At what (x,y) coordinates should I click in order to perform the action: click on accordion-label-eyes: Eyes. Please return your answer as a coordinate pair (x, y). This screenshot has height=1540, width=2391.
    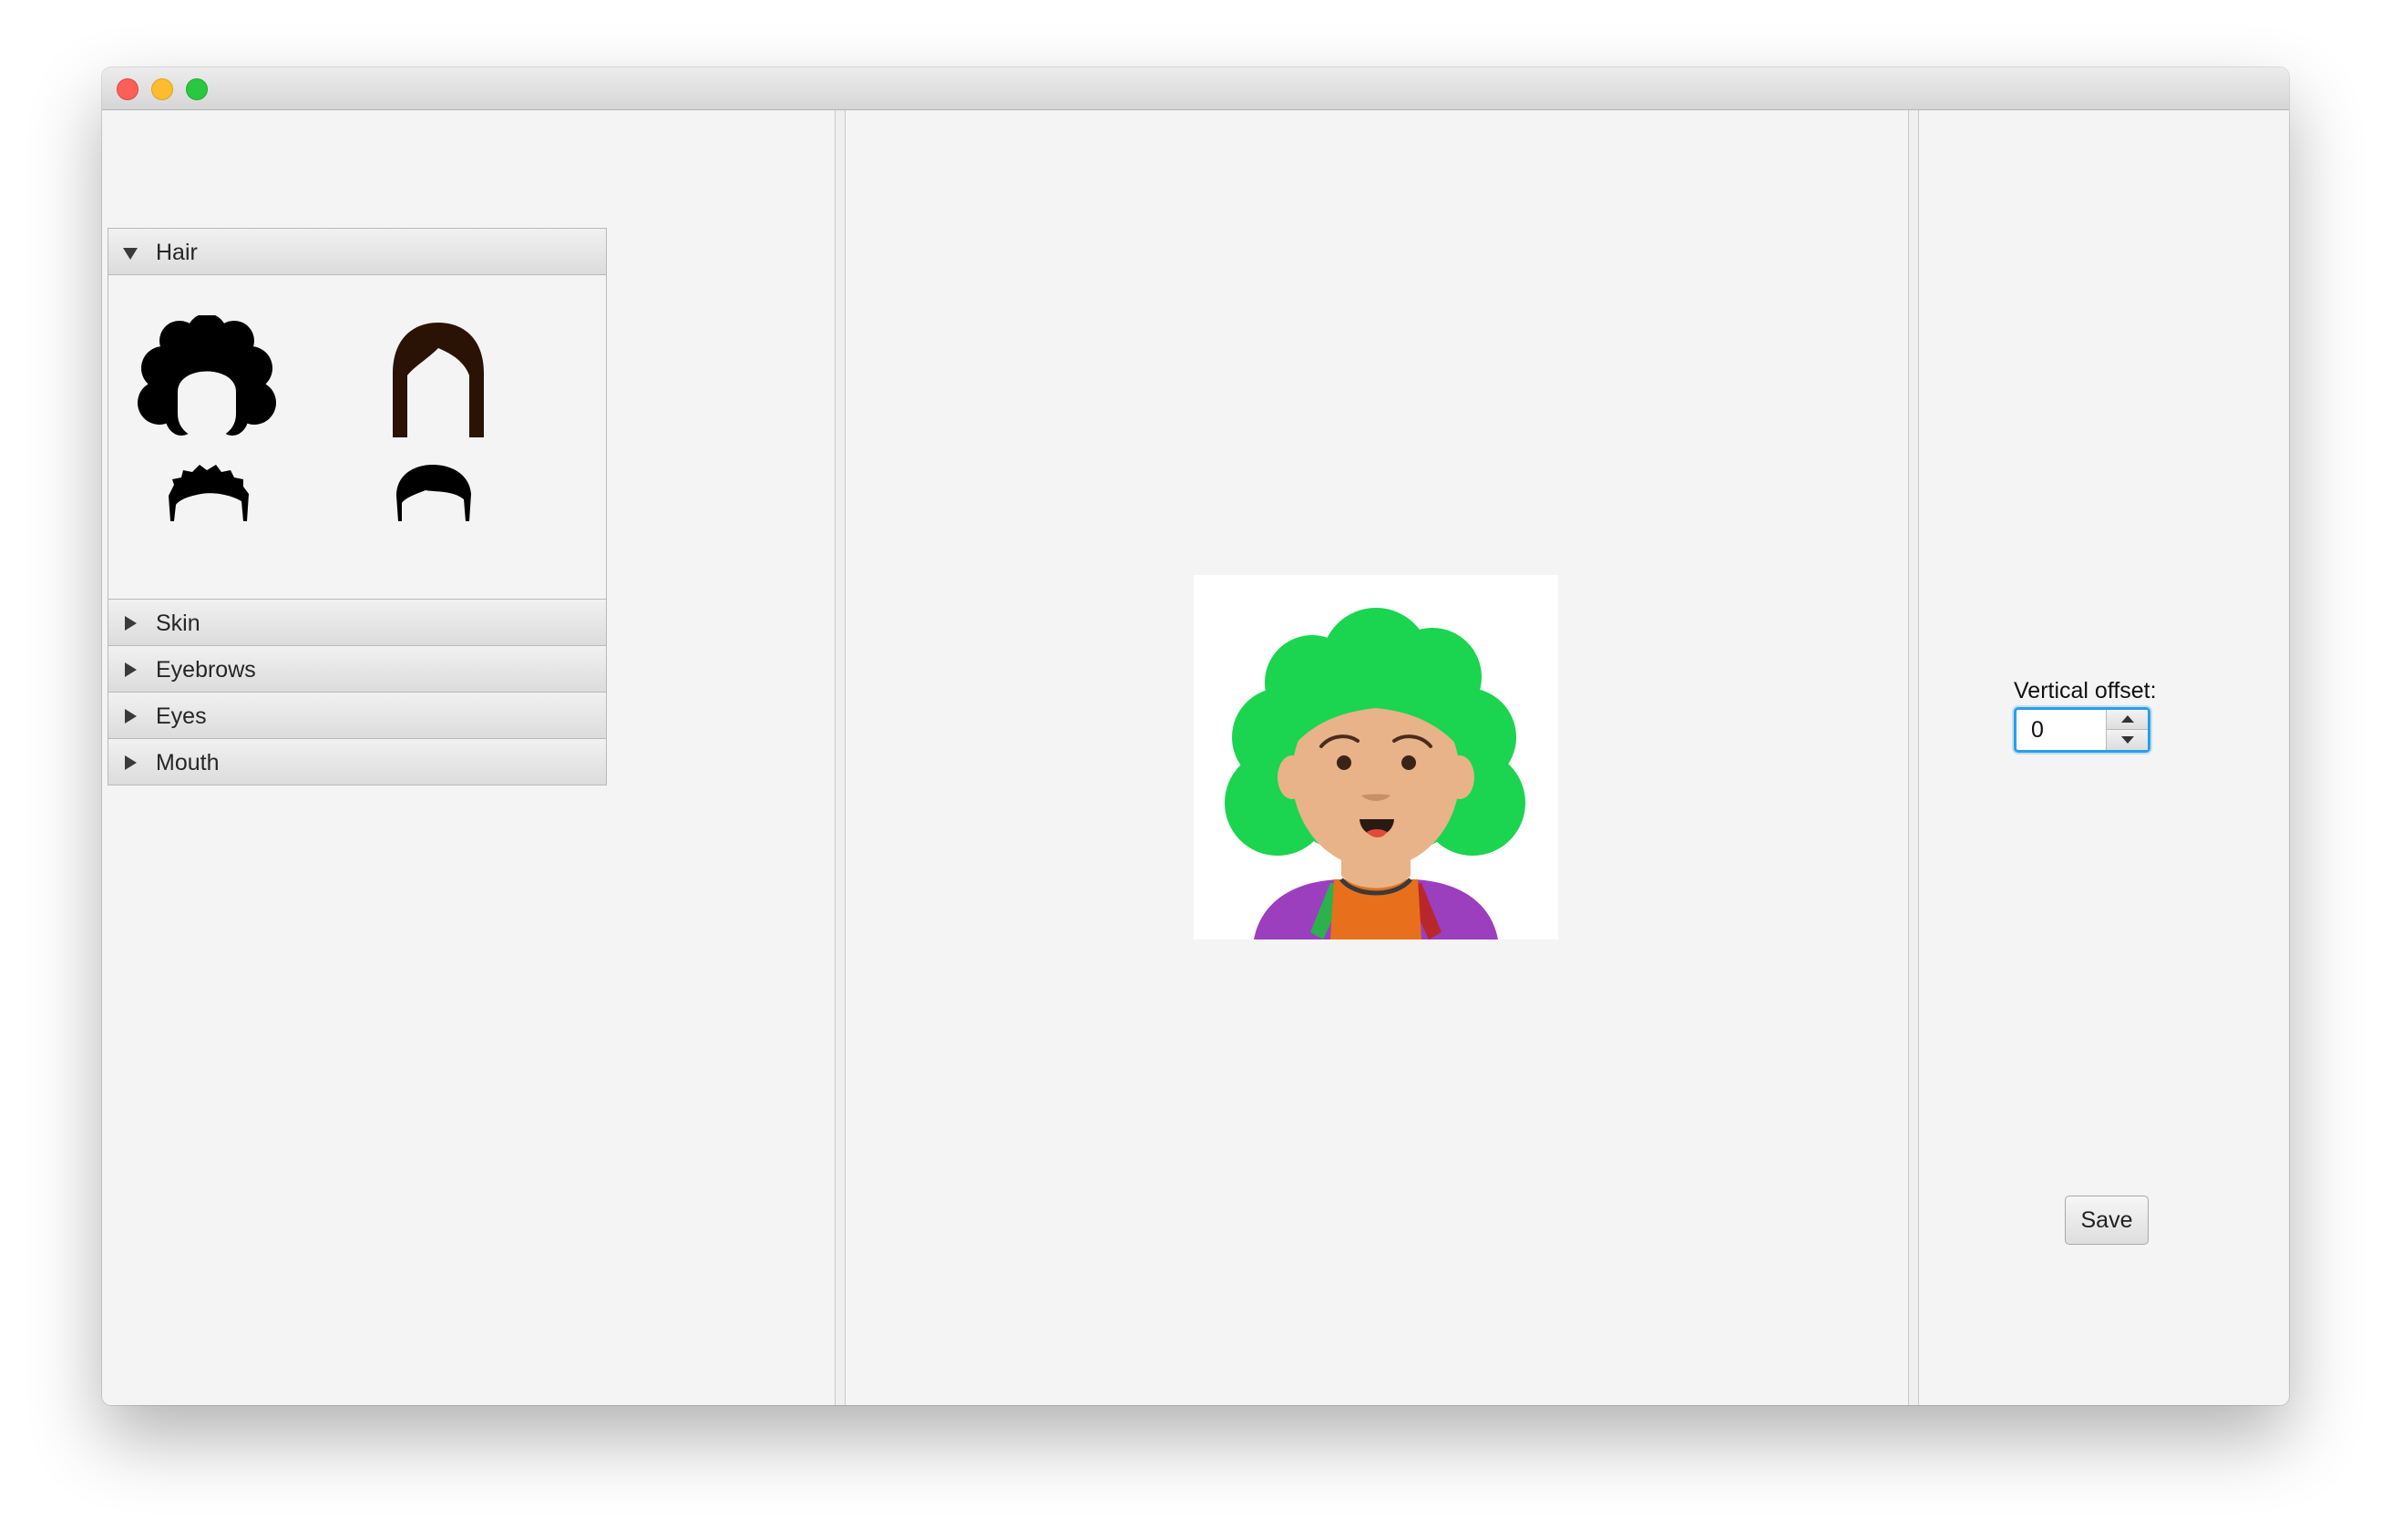
    Looking at the image, I should click on (181, 716).